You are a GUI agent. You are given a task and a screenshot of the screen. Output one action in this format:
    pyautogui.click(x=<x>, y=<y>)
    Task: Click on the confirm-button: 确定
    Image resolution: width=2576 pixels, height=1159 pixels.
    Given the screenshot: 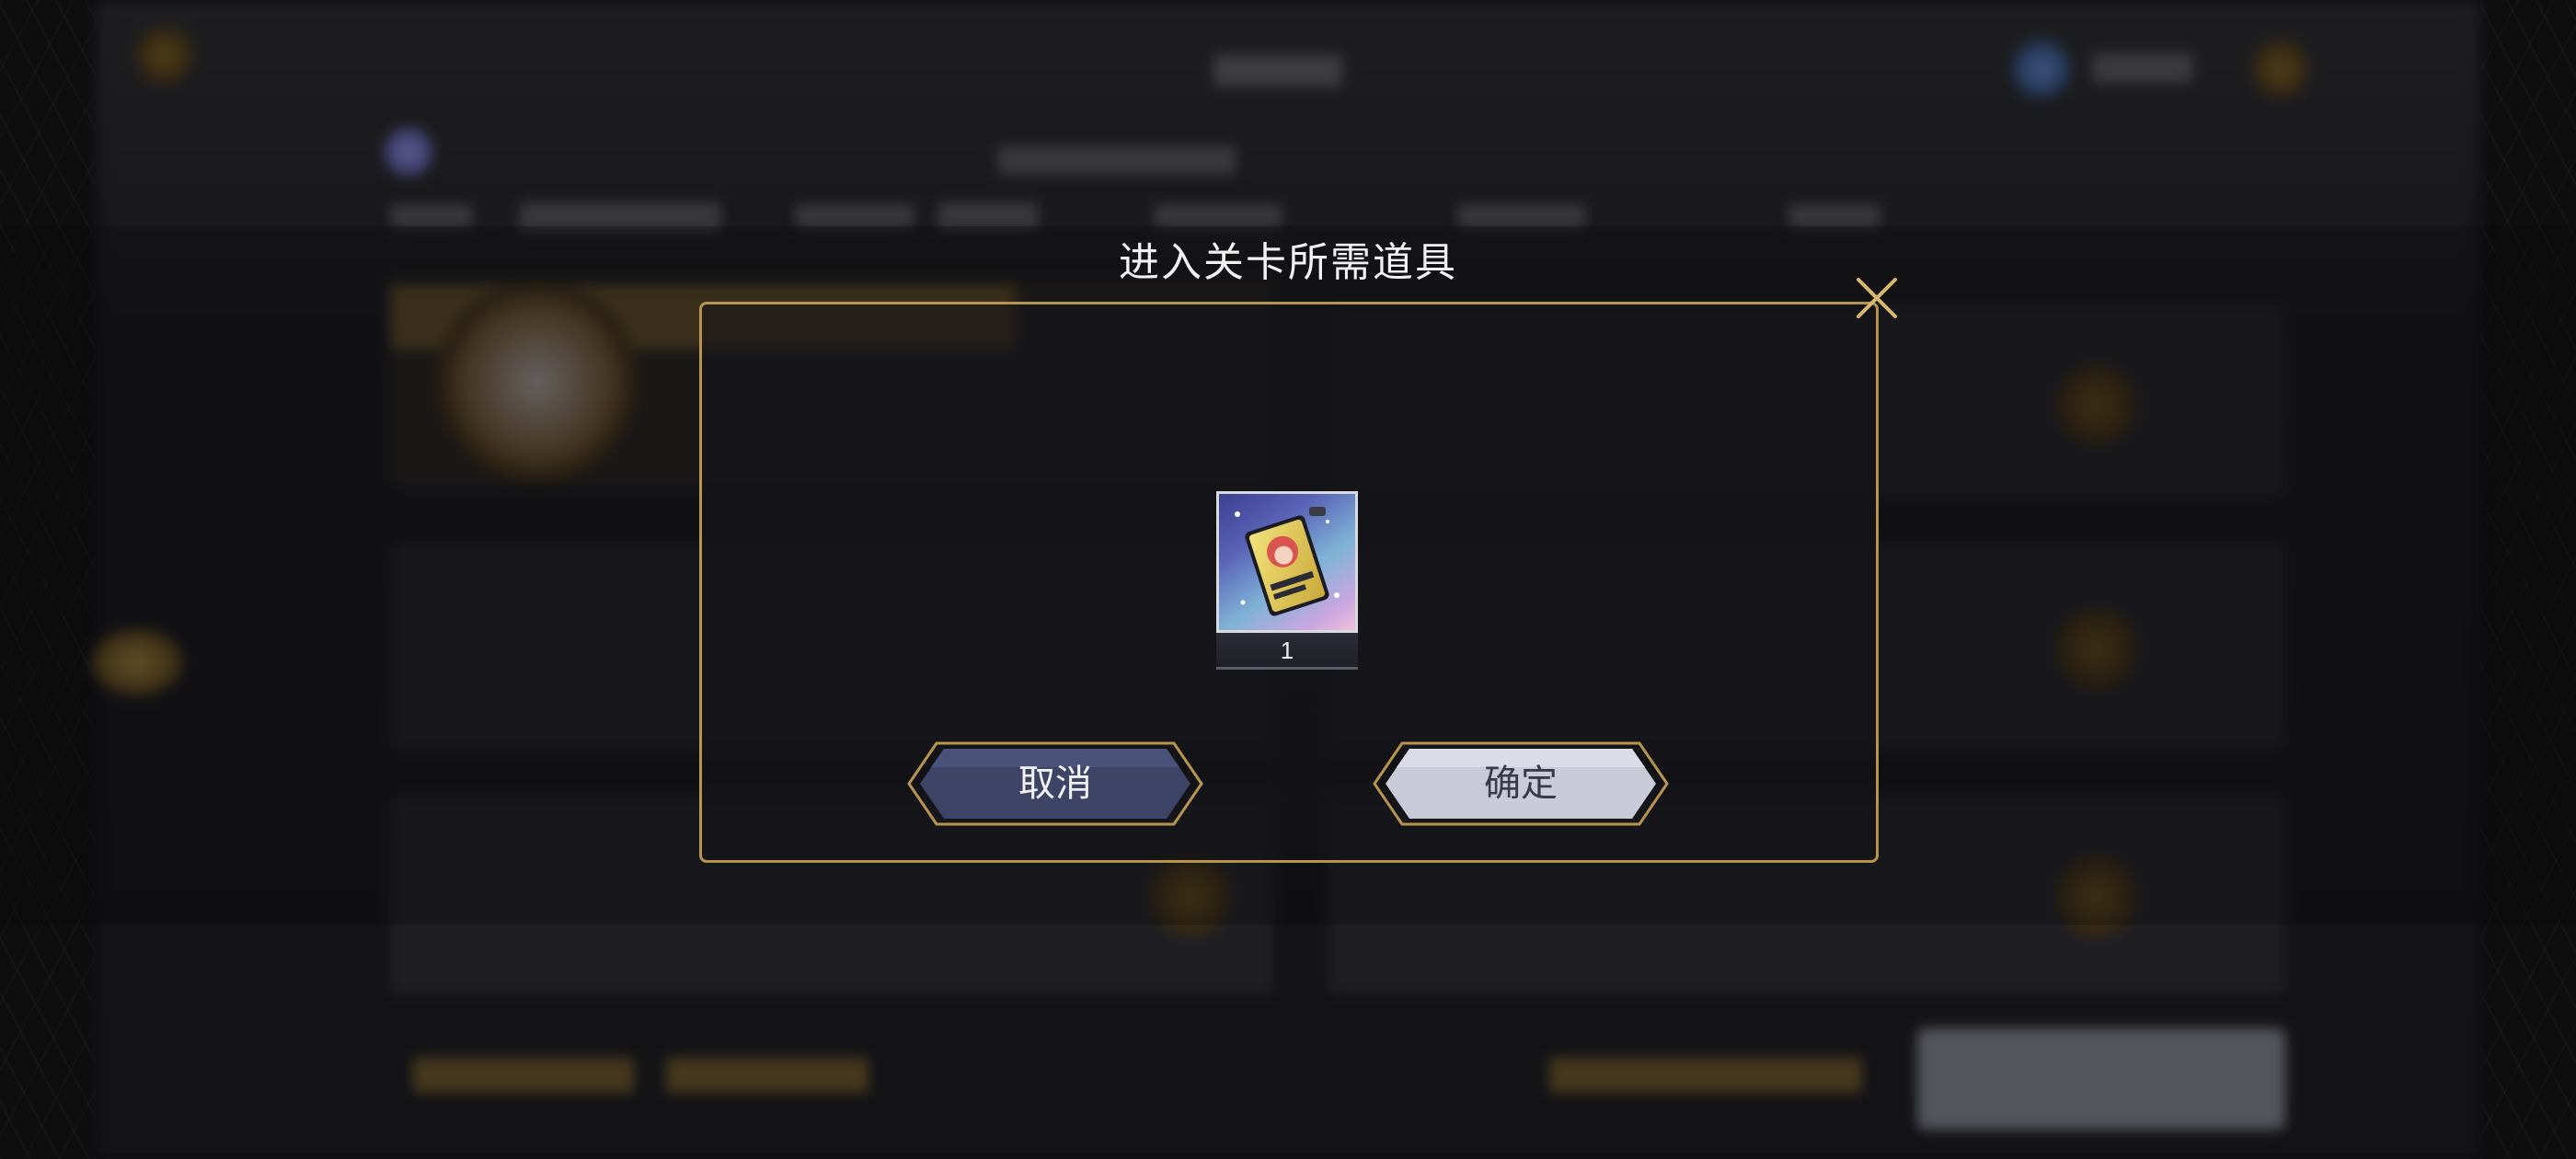 What is the action you would take?
    pyautogui.click(x=1521, y=784)
    